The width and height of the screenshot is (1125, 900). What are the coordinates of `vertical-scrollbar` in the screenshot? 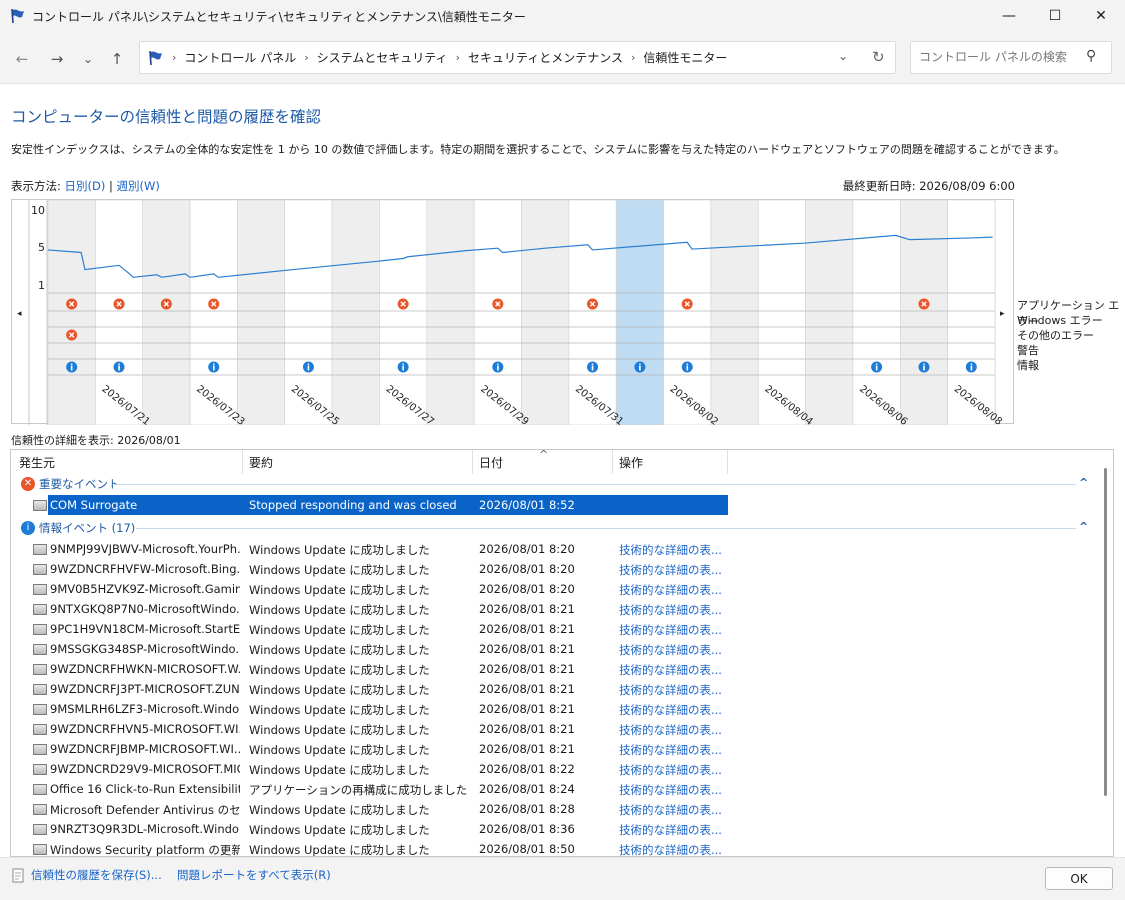 It's located at (1105, 632).